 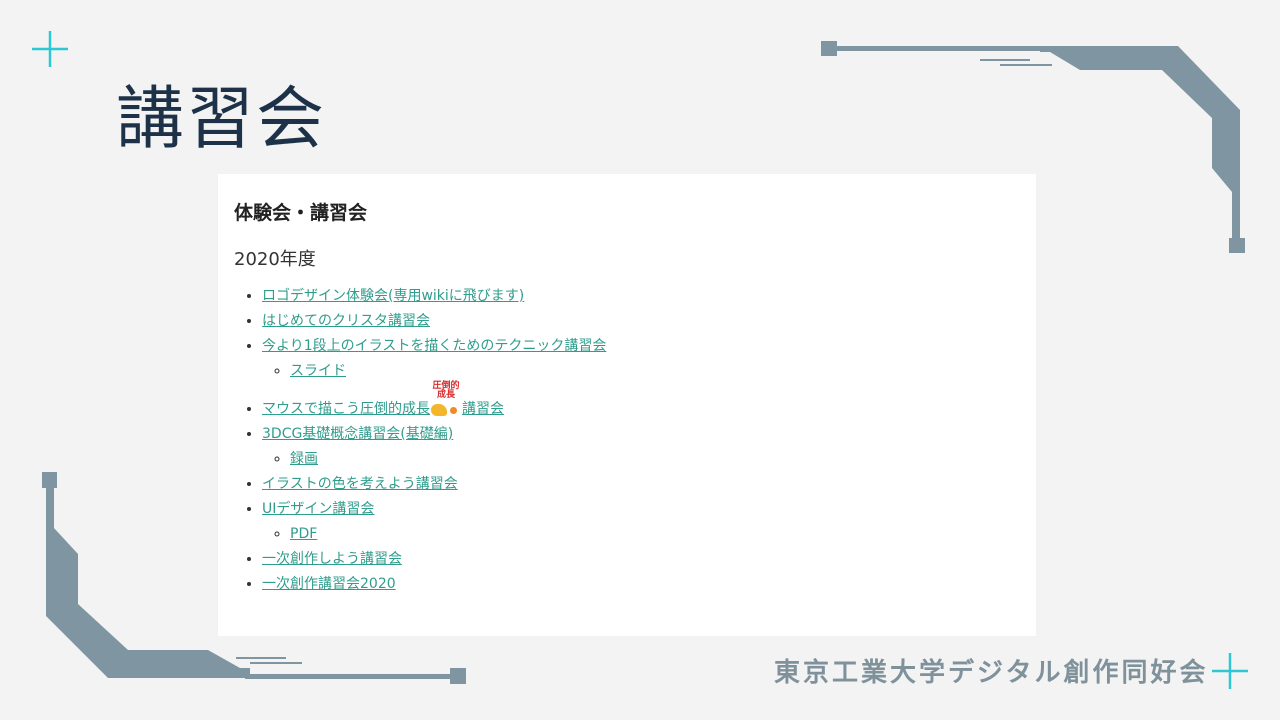 What do you see at coordinates (641, 484) in the screenshot?
I see `list-item: イラストの色を考えよう講習会` at bounding box center [641, 484].